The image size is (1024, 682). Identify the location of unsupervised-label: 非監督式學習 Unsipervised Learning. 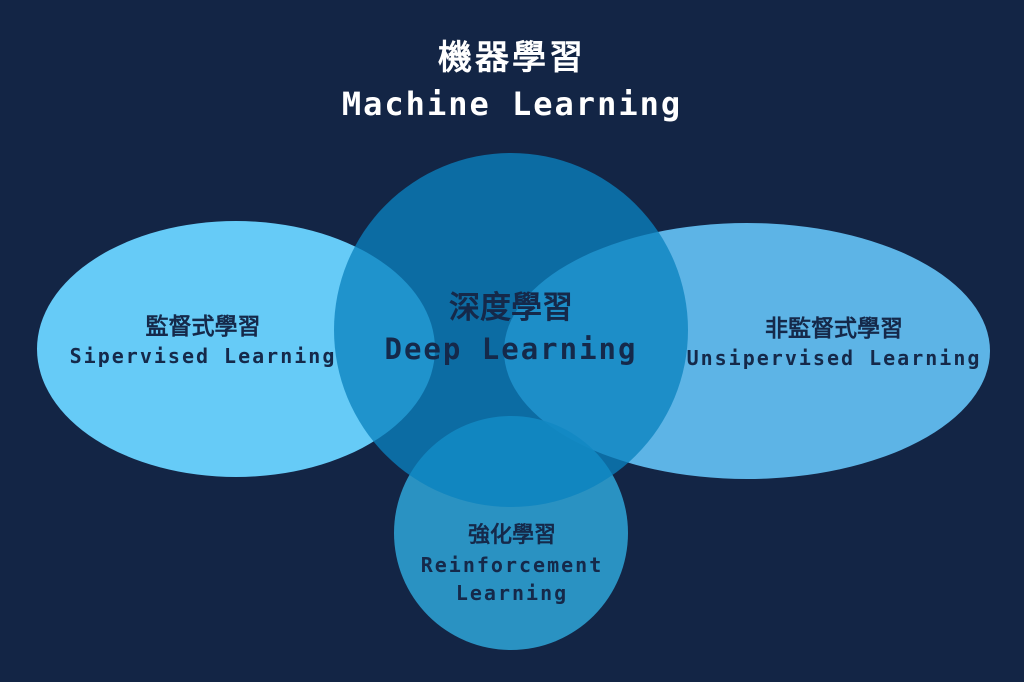
(834, 343).